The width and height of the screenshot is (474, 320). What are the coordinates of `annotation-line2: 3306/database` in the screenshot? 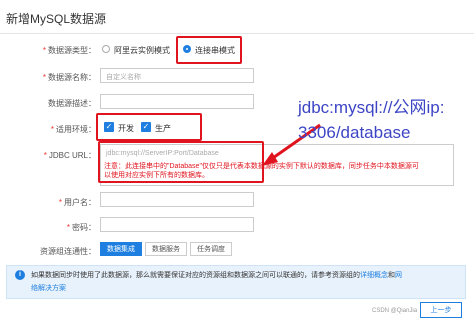 It's located at (354, 132).